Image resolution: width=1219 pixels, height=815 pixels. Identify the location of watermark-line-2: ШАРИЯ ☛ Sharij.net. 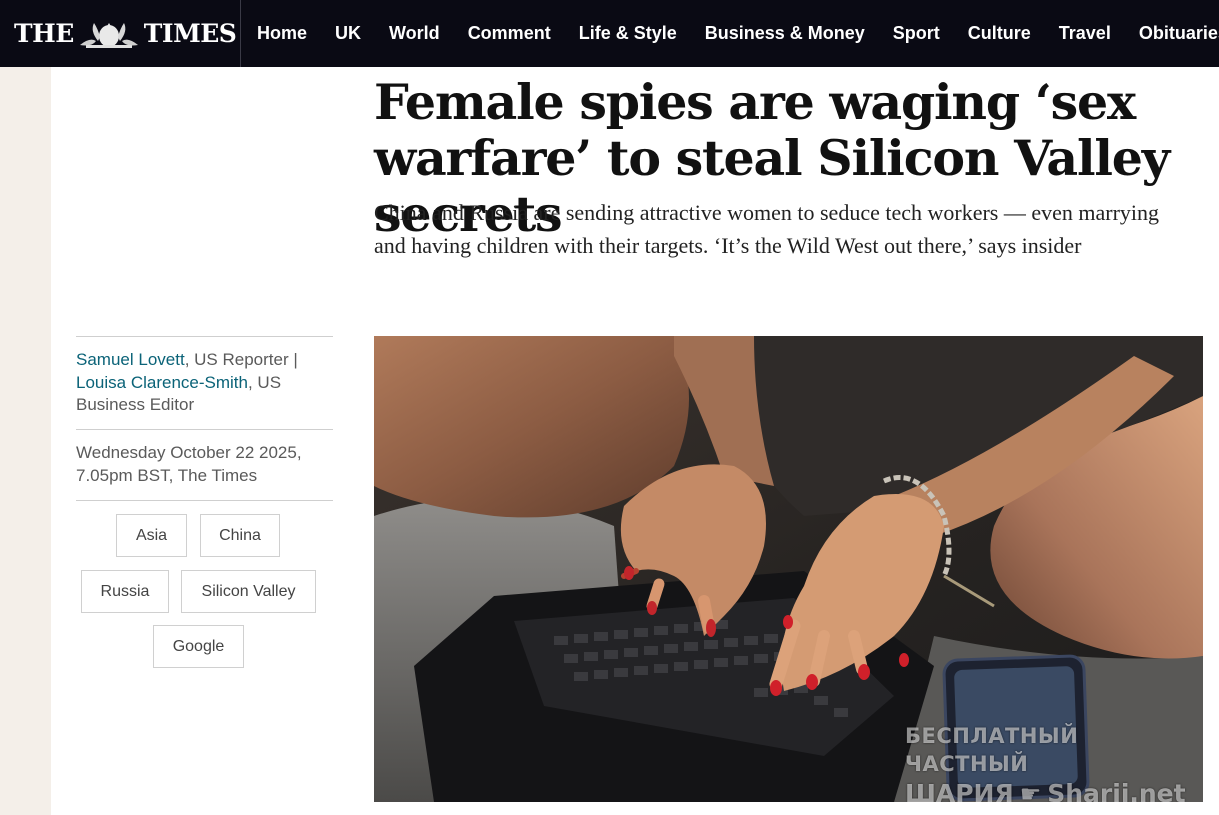
(1050, 790).